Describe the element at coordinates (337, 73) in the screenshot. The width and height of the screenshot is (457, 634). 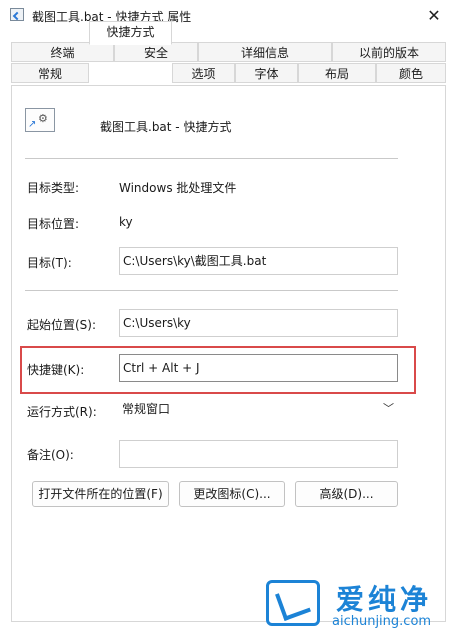
I see `tab-layout: 布局` at that location.